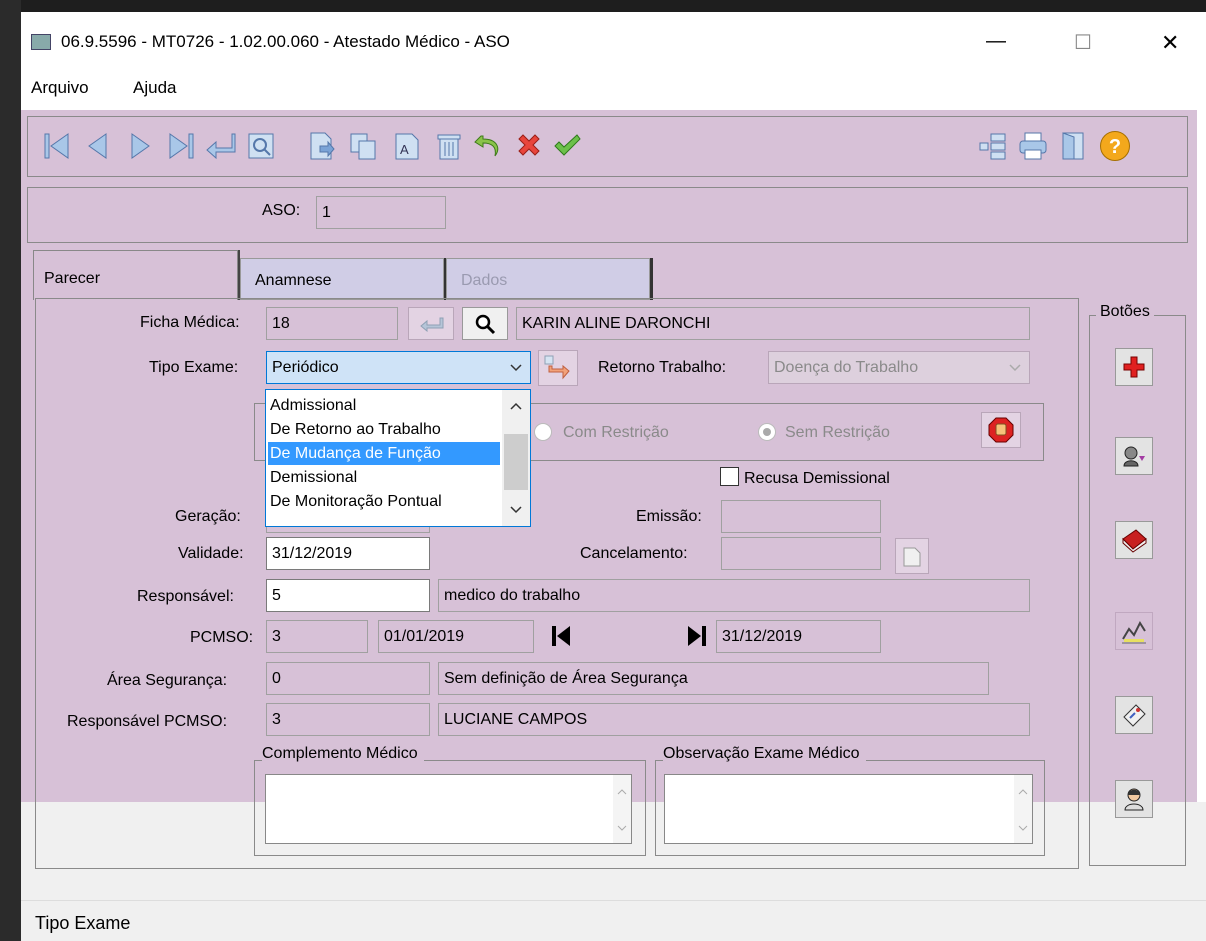 The height and width of the screenshot is (941, 1206). I want to click on dropdown-scroll-thumb, so click(516, 462).